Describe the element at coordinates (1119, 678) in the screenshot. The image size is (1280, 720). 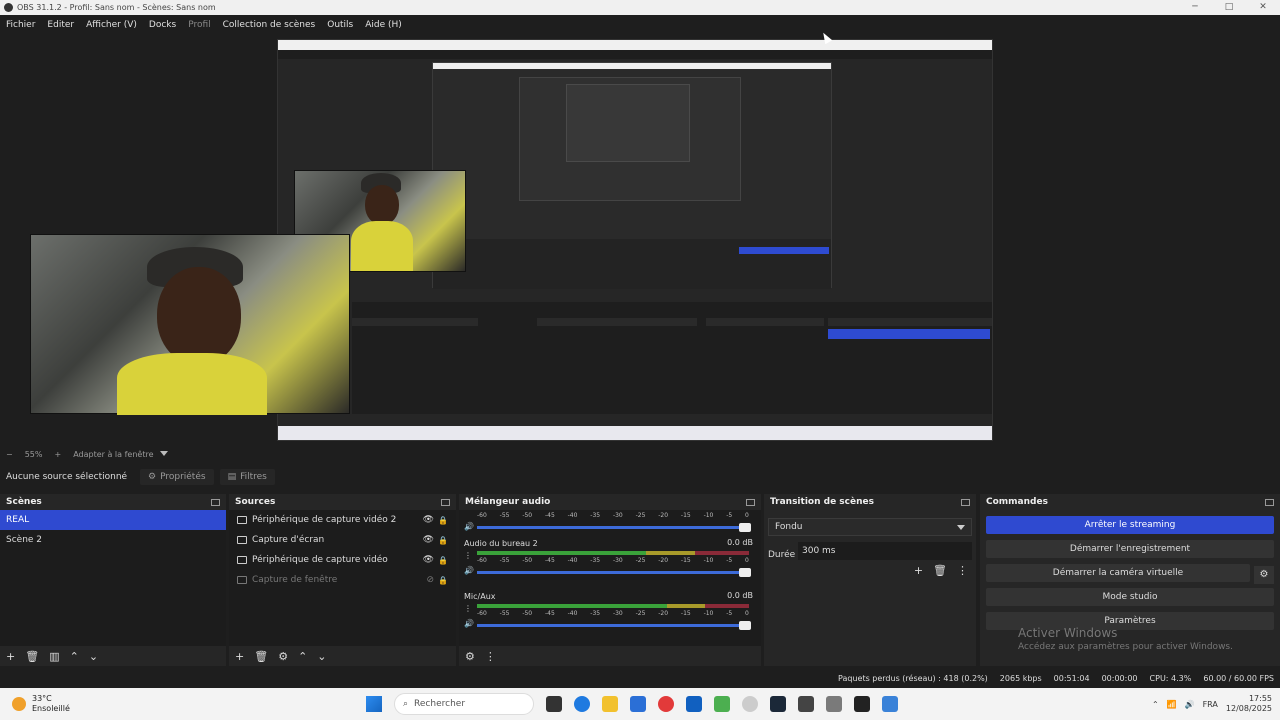
I see `record-time: 00:00:00` at that location.